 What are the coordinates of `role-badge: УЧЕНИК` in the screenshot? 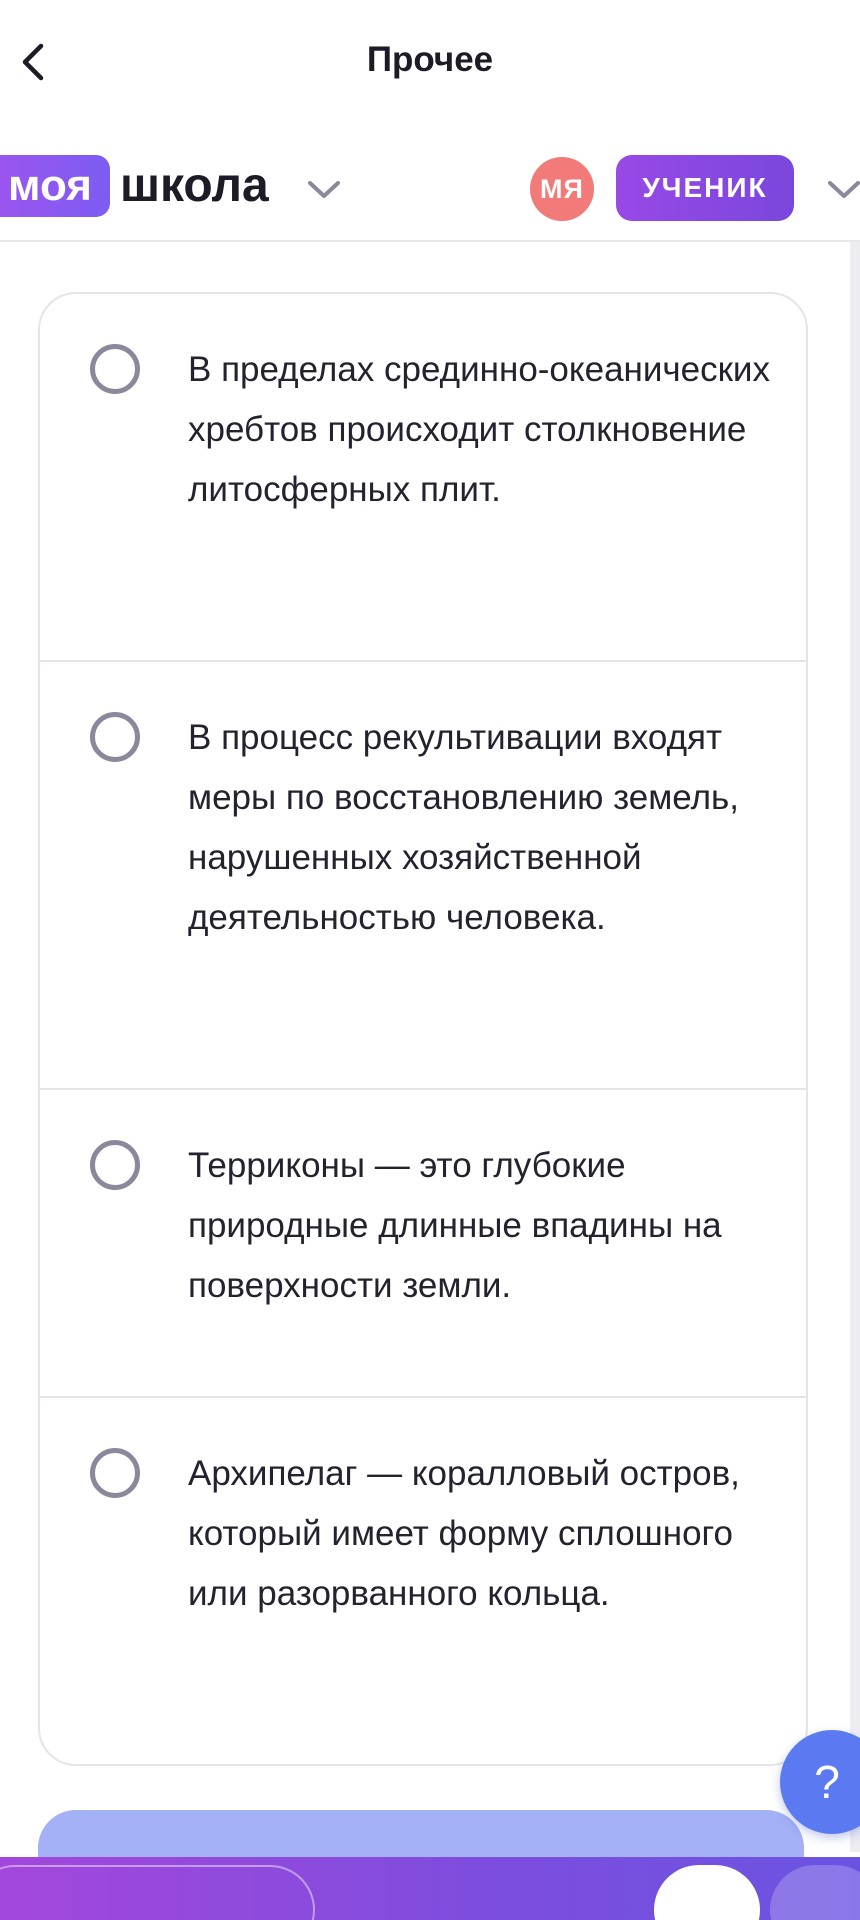 It's located at (705, 188).